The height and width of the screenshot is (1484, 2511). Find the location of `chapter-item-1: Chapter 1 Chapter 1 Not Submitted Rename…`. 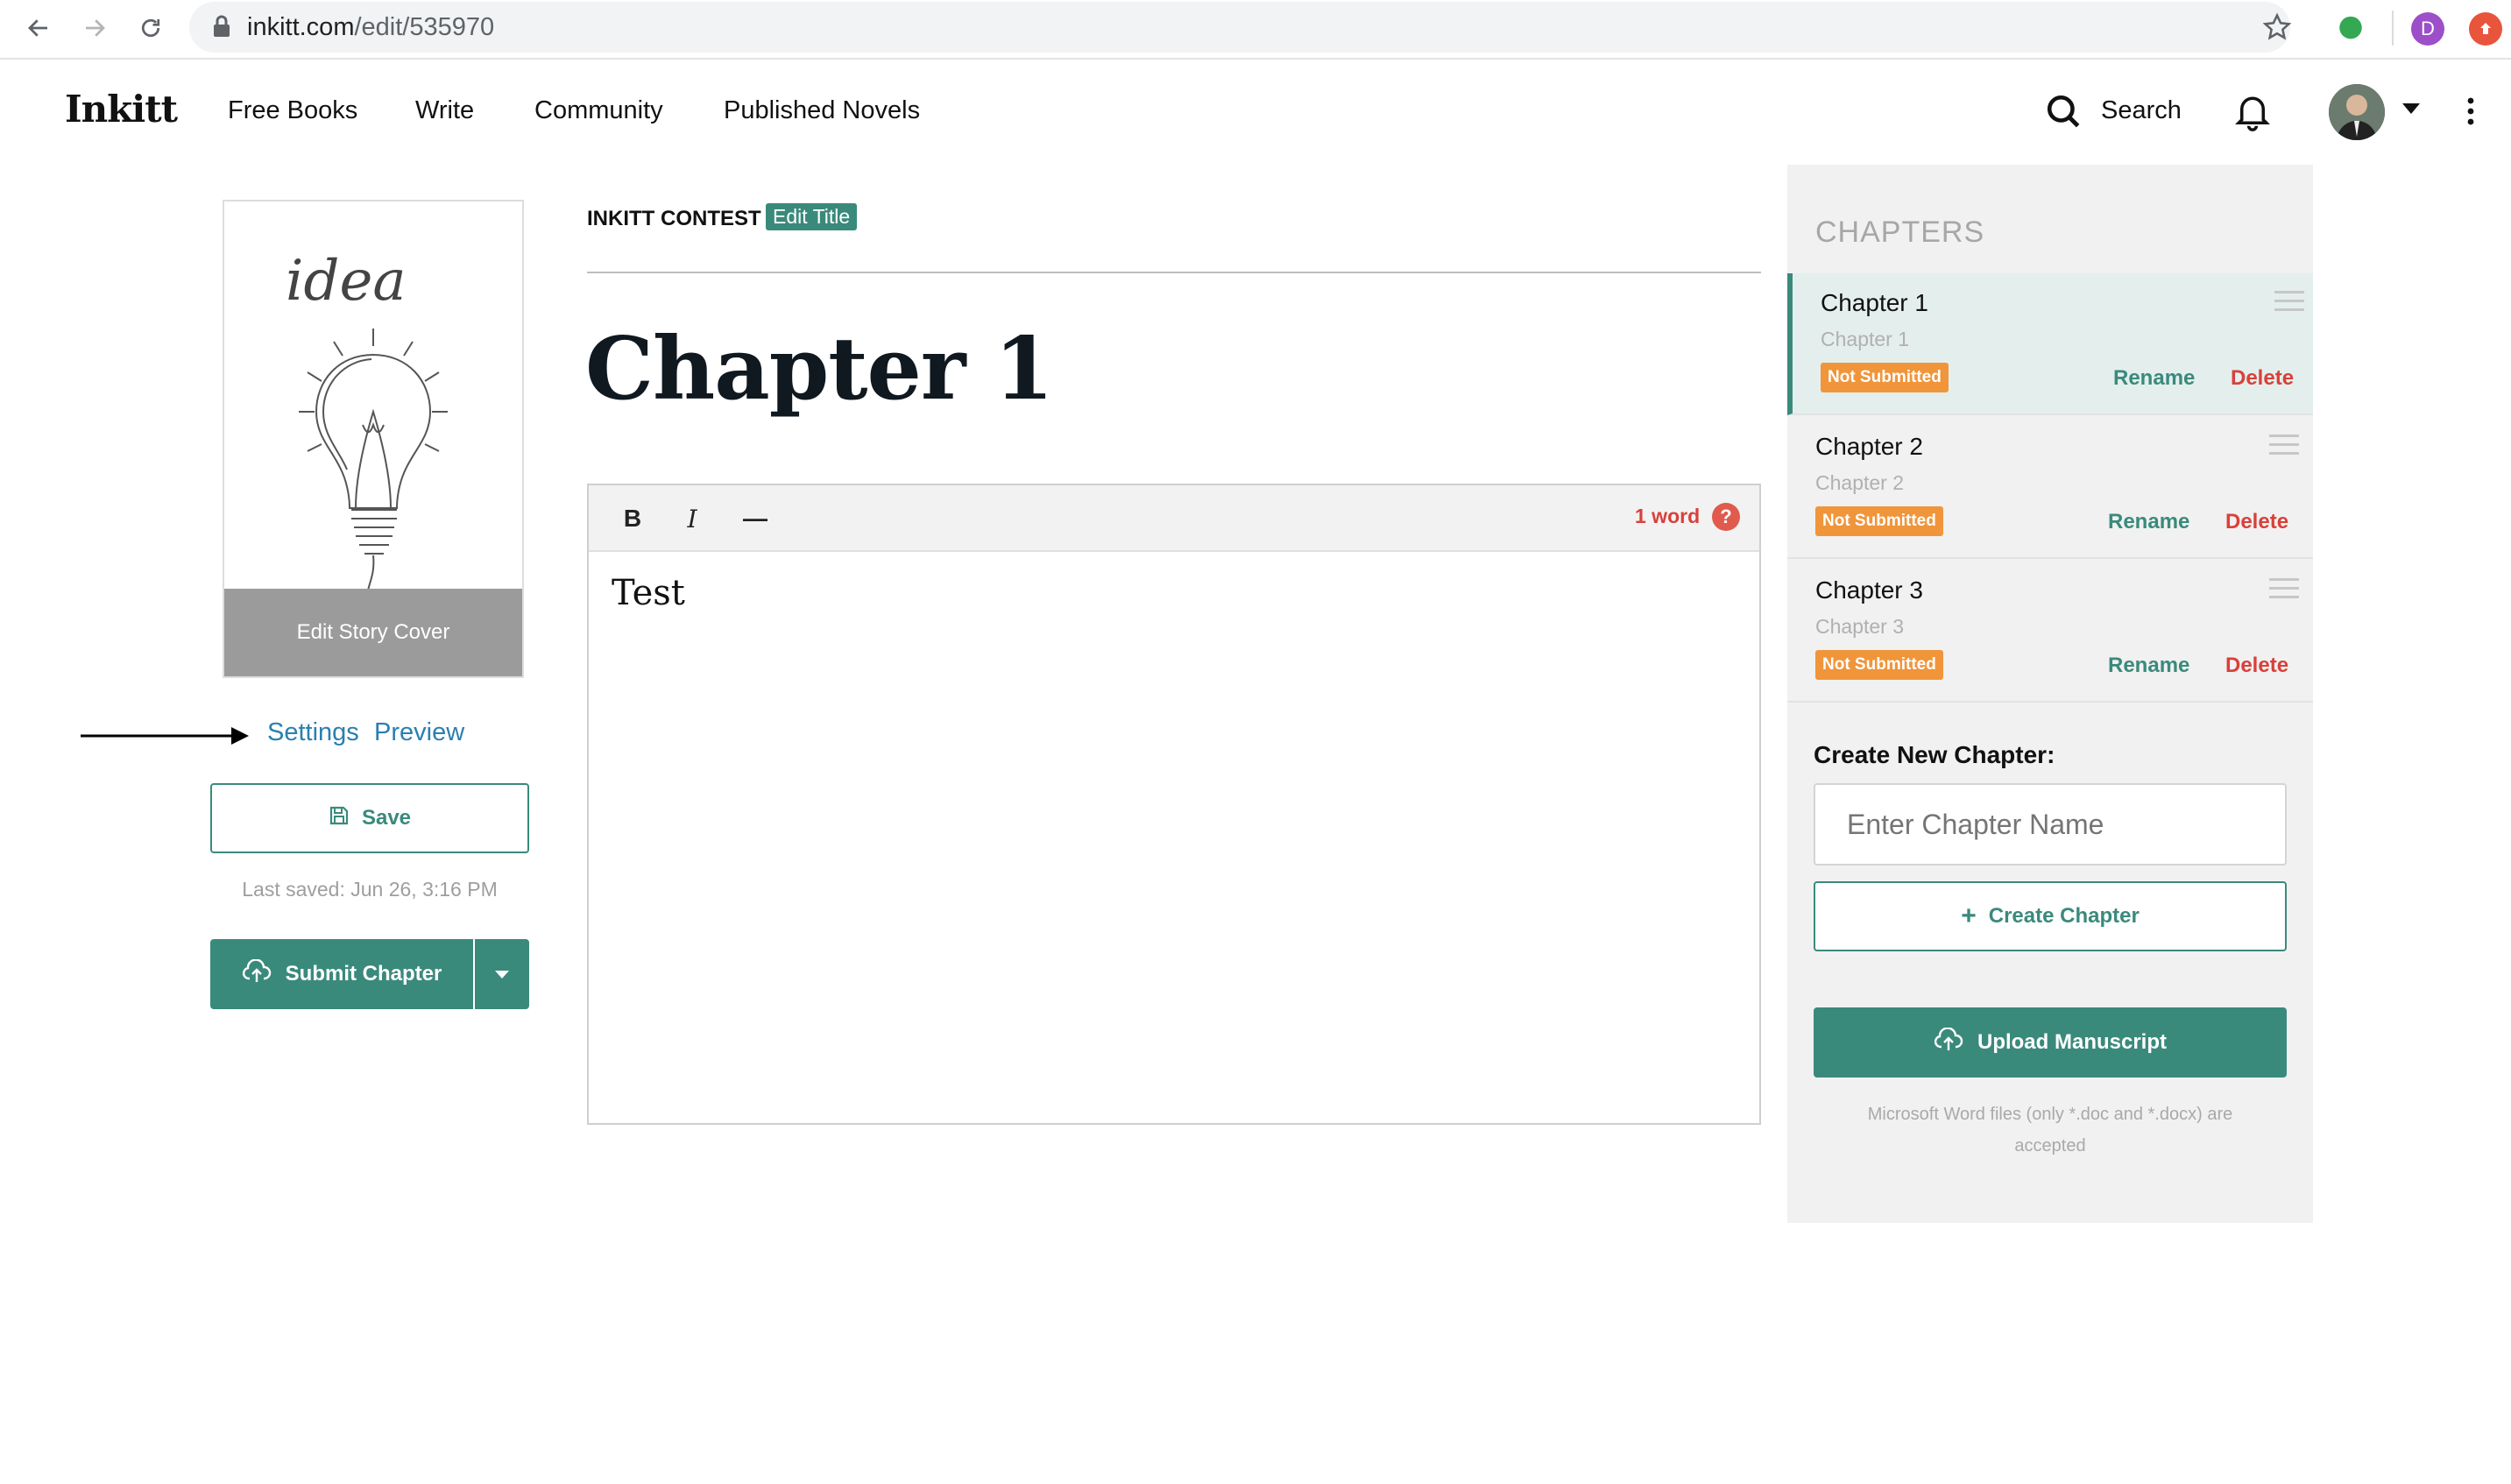

chapter-item-1: Chapter 1 Chapter 1 Not Submitted Rename… is located at coordinates (2050, 344).